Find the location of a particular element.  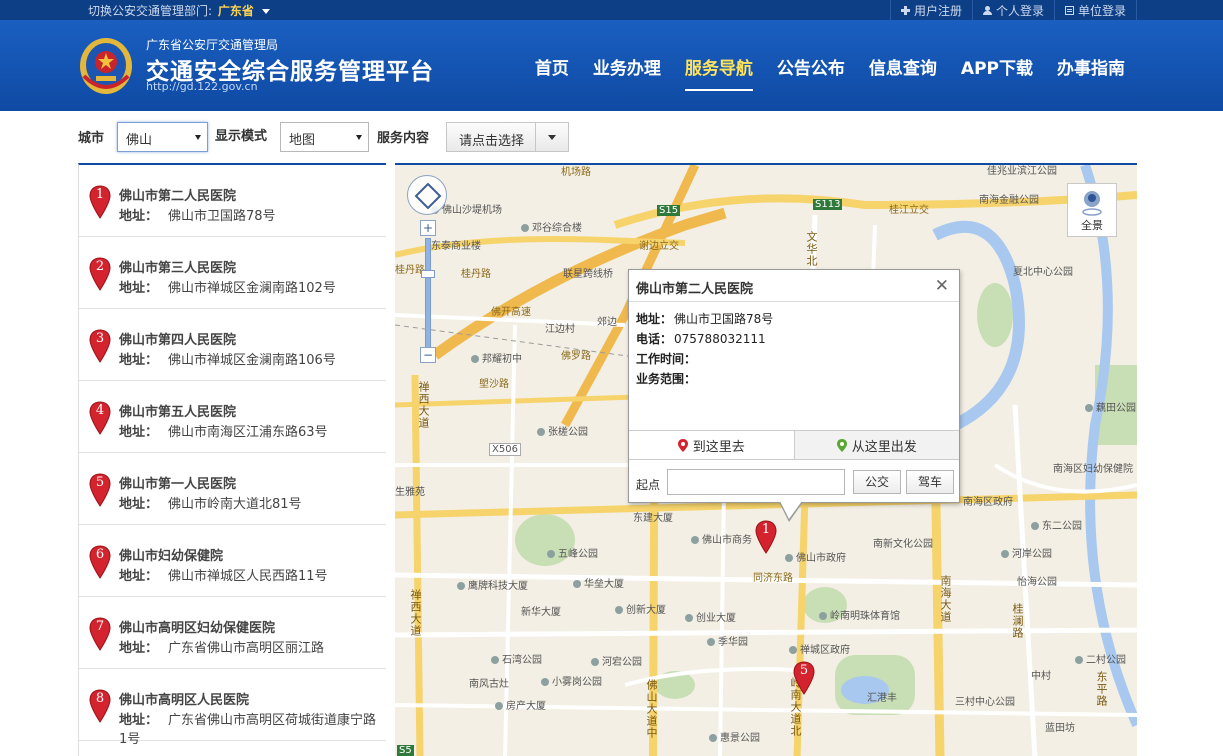

address-value: 广东省佛山市高明区丽江路 is located at coordinates (246, 648).